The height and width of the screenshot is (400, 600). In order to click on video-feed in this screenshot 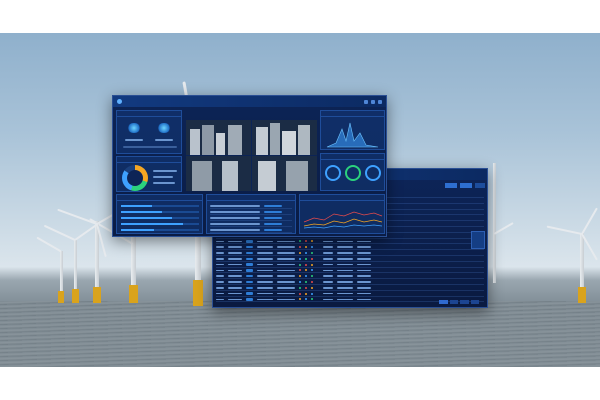, I will do `click(251, 155)`.